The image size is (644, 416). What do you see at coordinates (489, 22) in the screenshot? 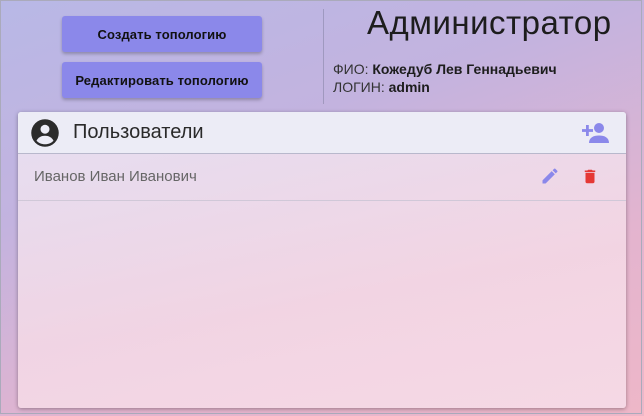
I see `role-title: Администратор` at bounding box center [489, 22].